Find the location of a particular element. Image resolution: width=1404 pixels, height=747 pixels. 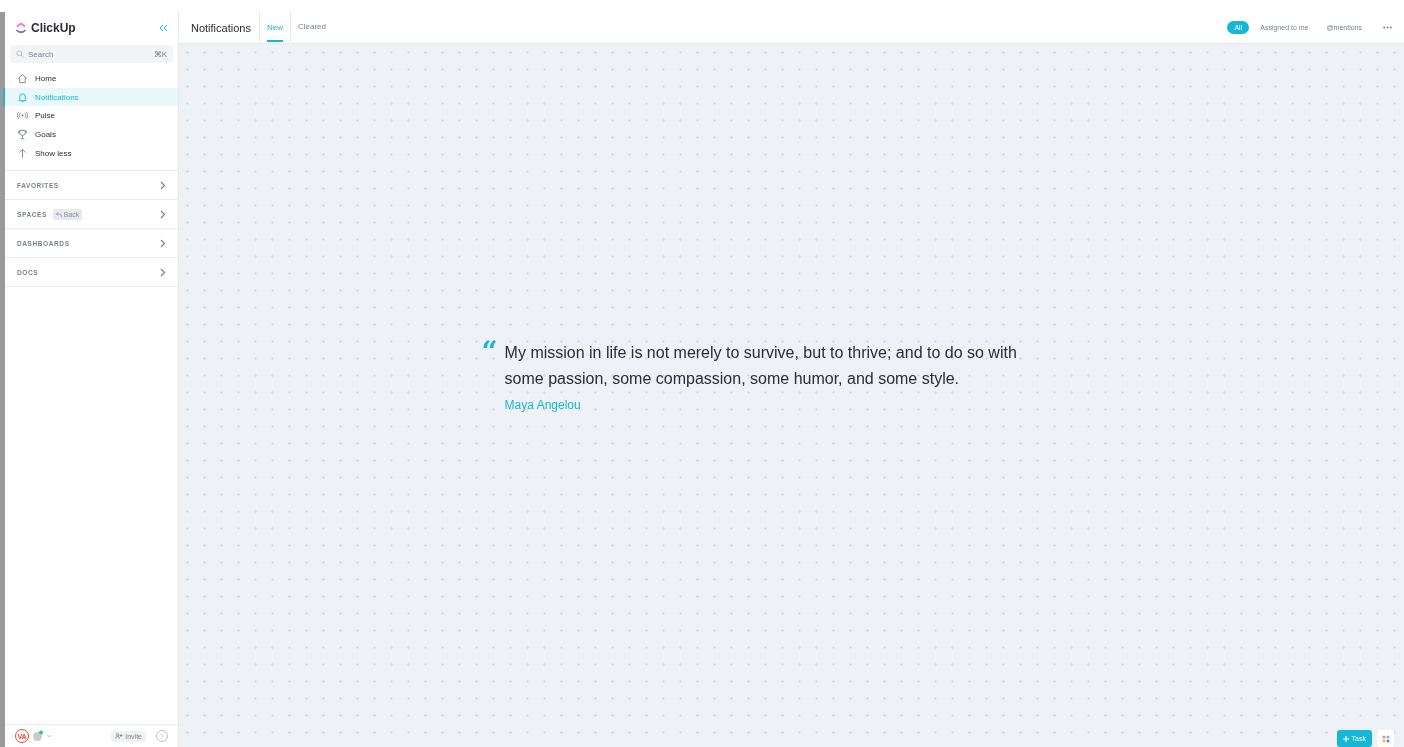

logo-text: ClickUp is located at coordinates (53, 27).